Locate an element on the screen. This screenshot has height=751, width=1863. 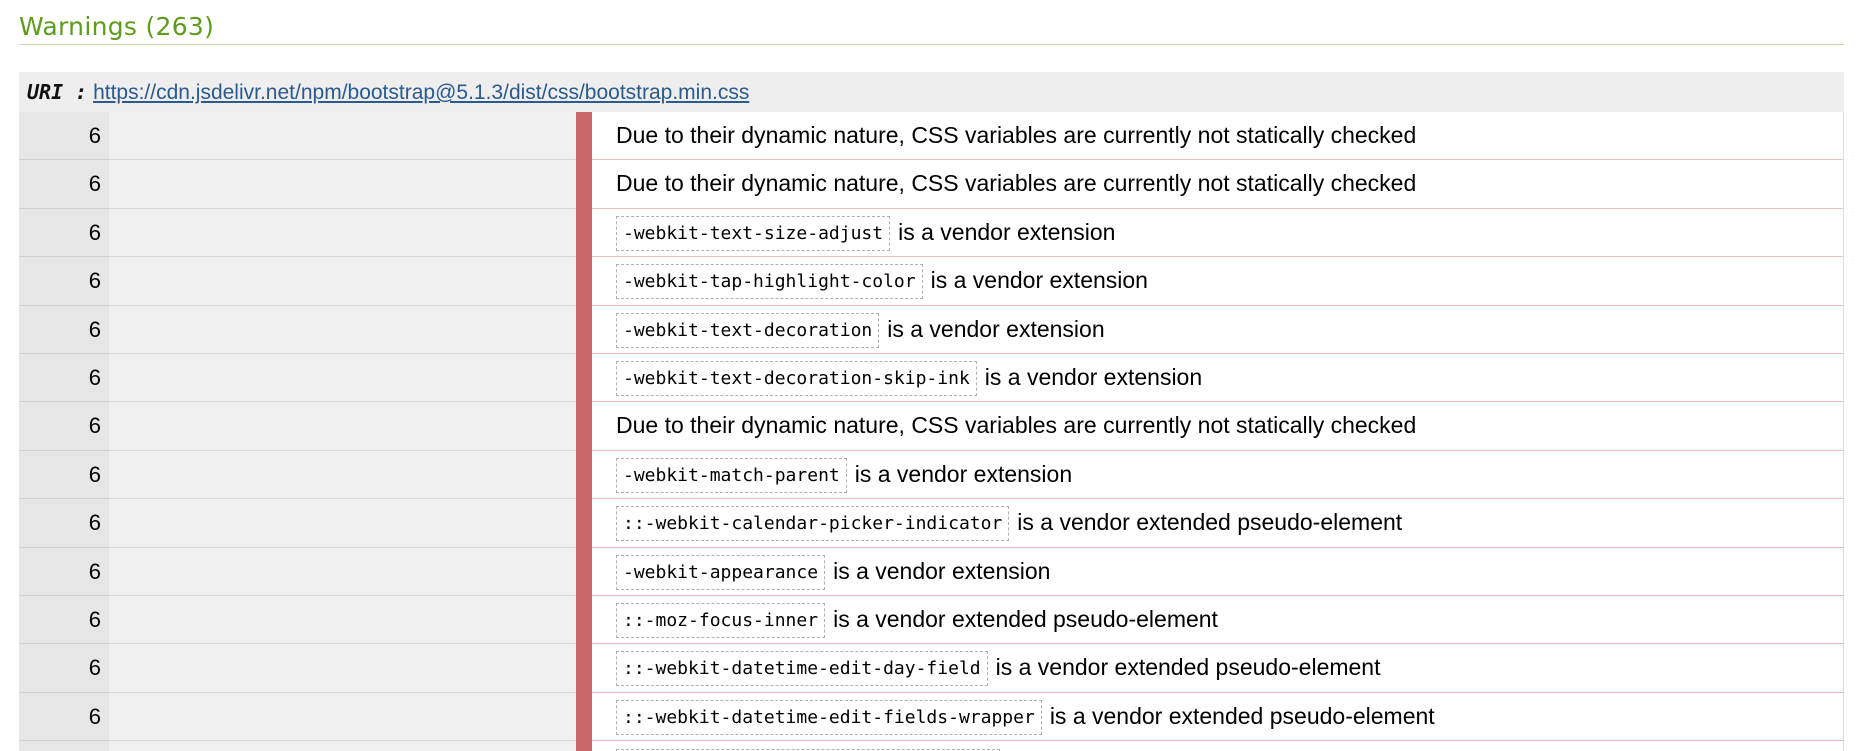
property-code: -webkit-match-parent is located at coordinates (731, 475).